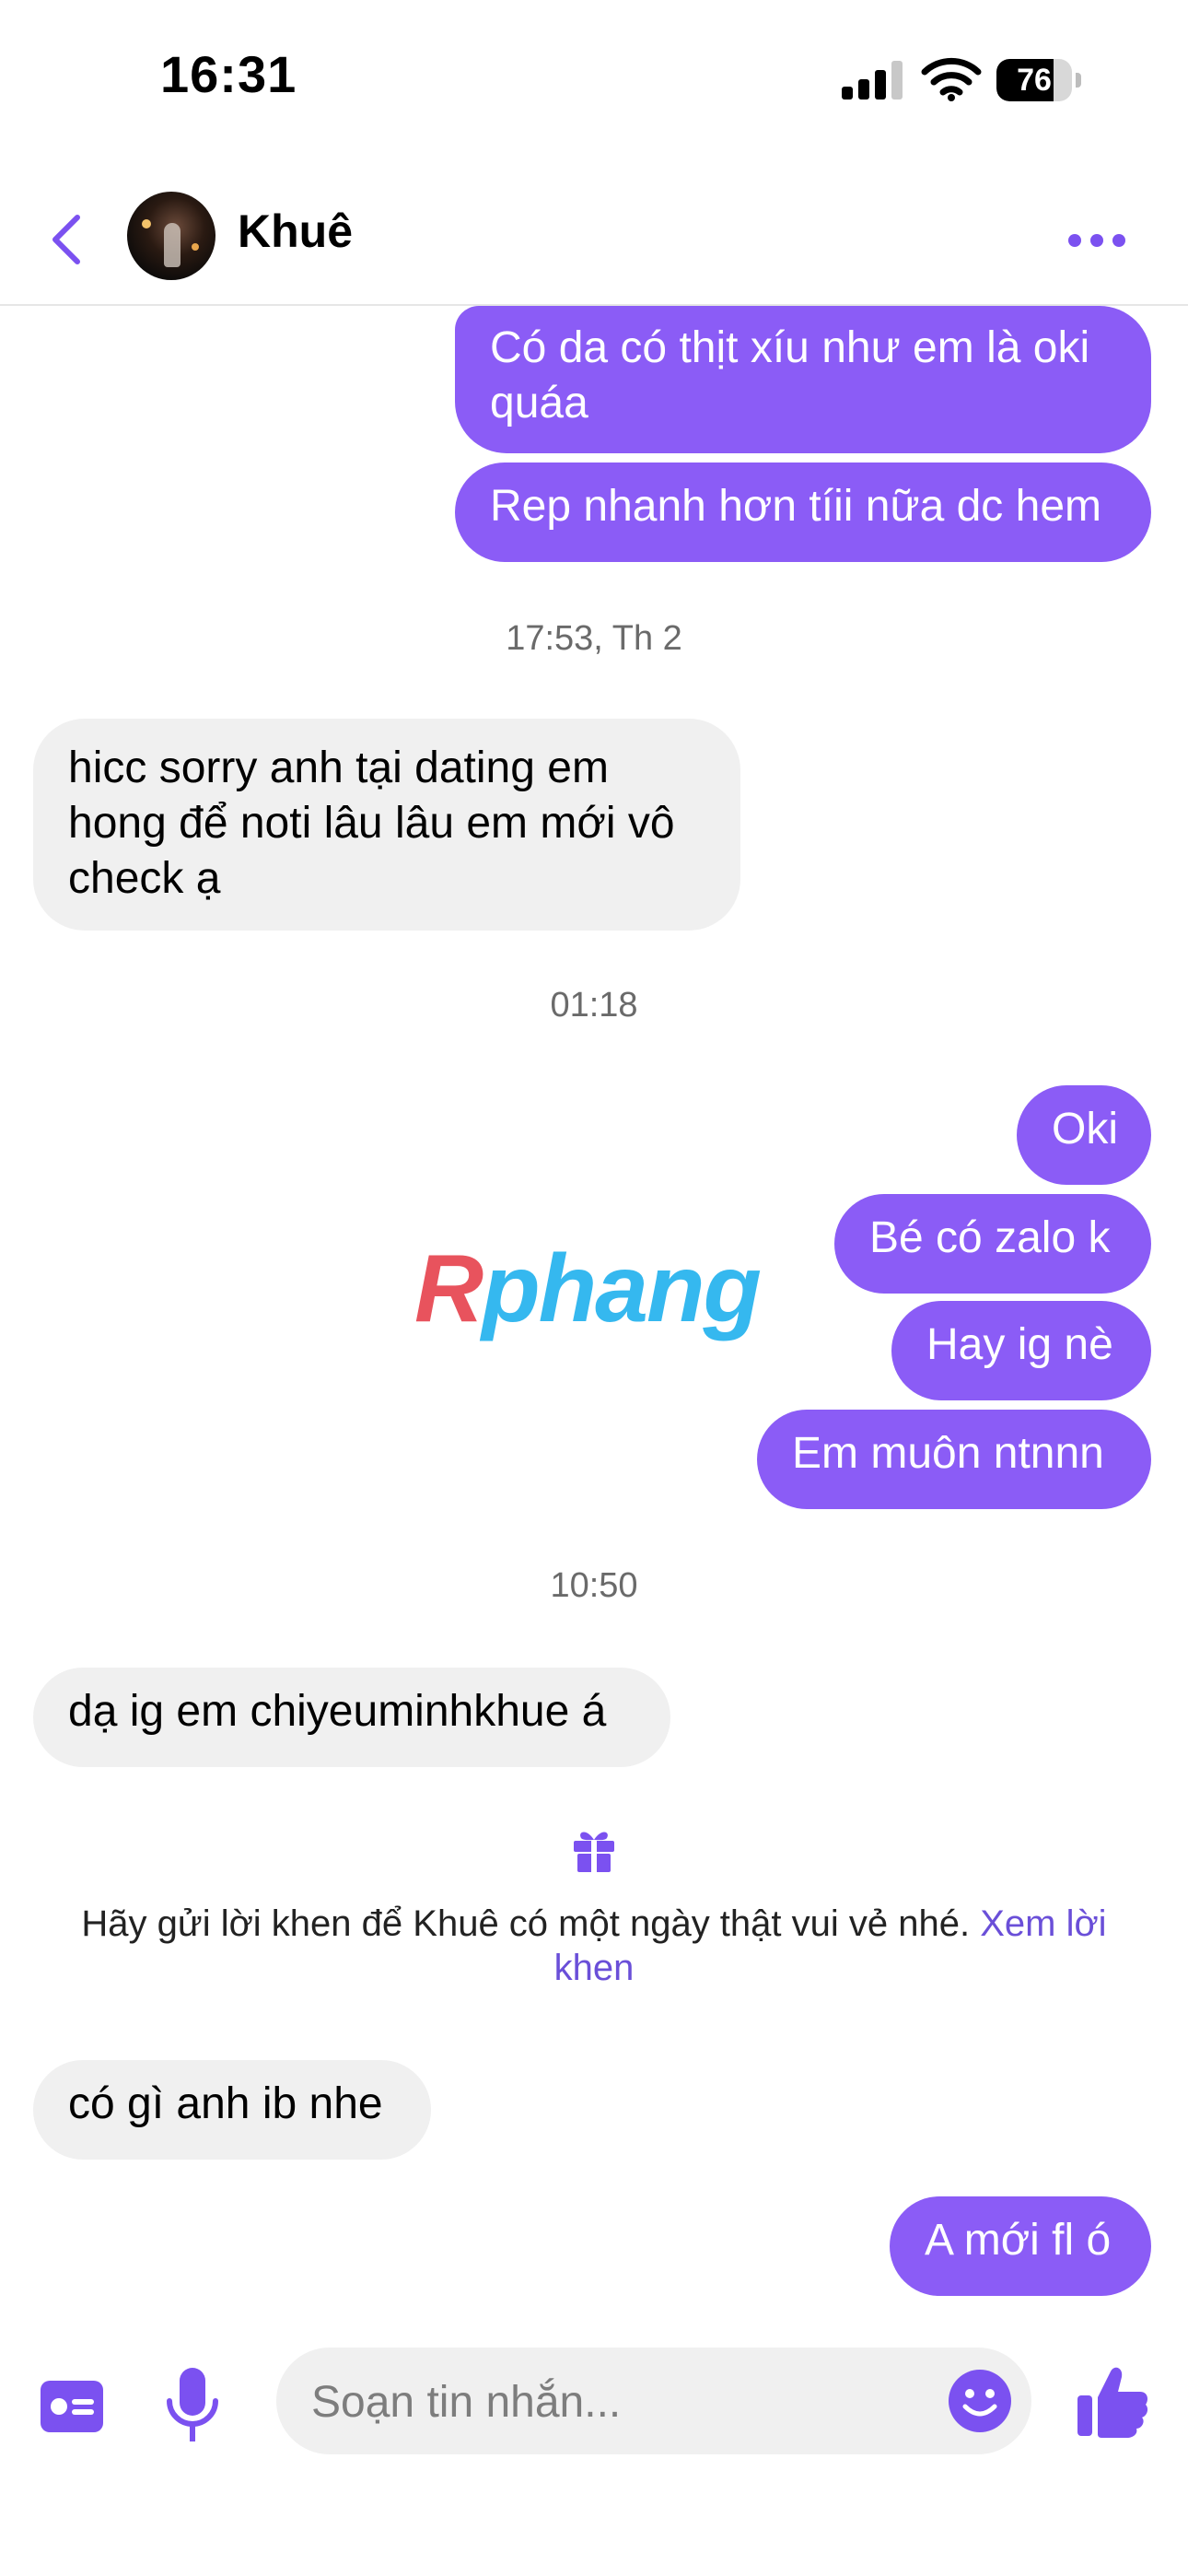  I want to click on contact-card-icon, so click(72, 2406).